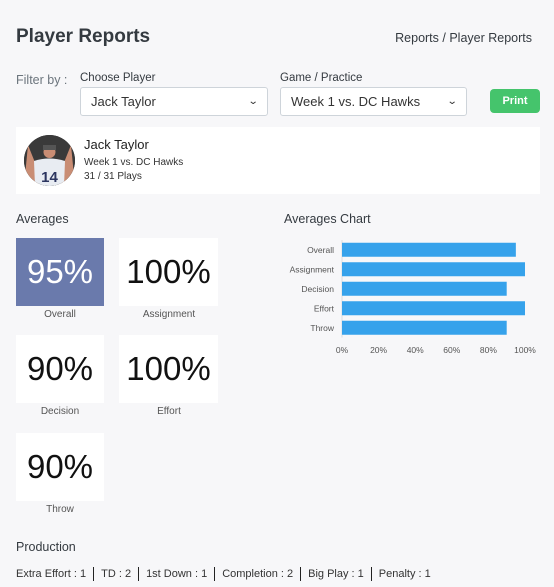 This screenshot has width=554, height=587. Describe the element at coordinates (257, 574) in the screenshot. I see `production-item: Completion : 2` at that location.